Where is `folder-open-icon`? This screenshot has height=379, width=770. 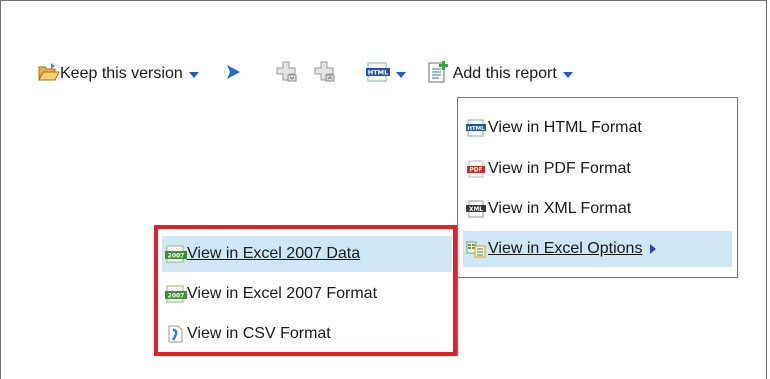 folder-open-icon is located at coordinates (49, 74).